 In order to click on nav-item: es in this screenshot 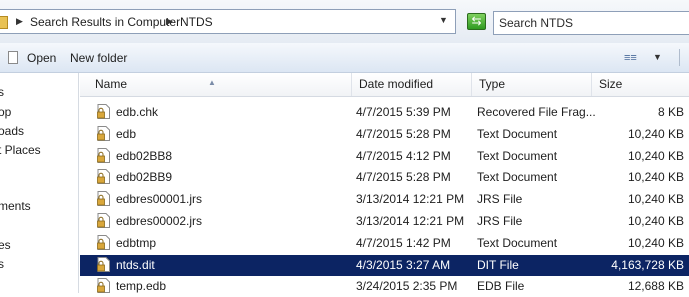, I will do `click(5, 245)`.